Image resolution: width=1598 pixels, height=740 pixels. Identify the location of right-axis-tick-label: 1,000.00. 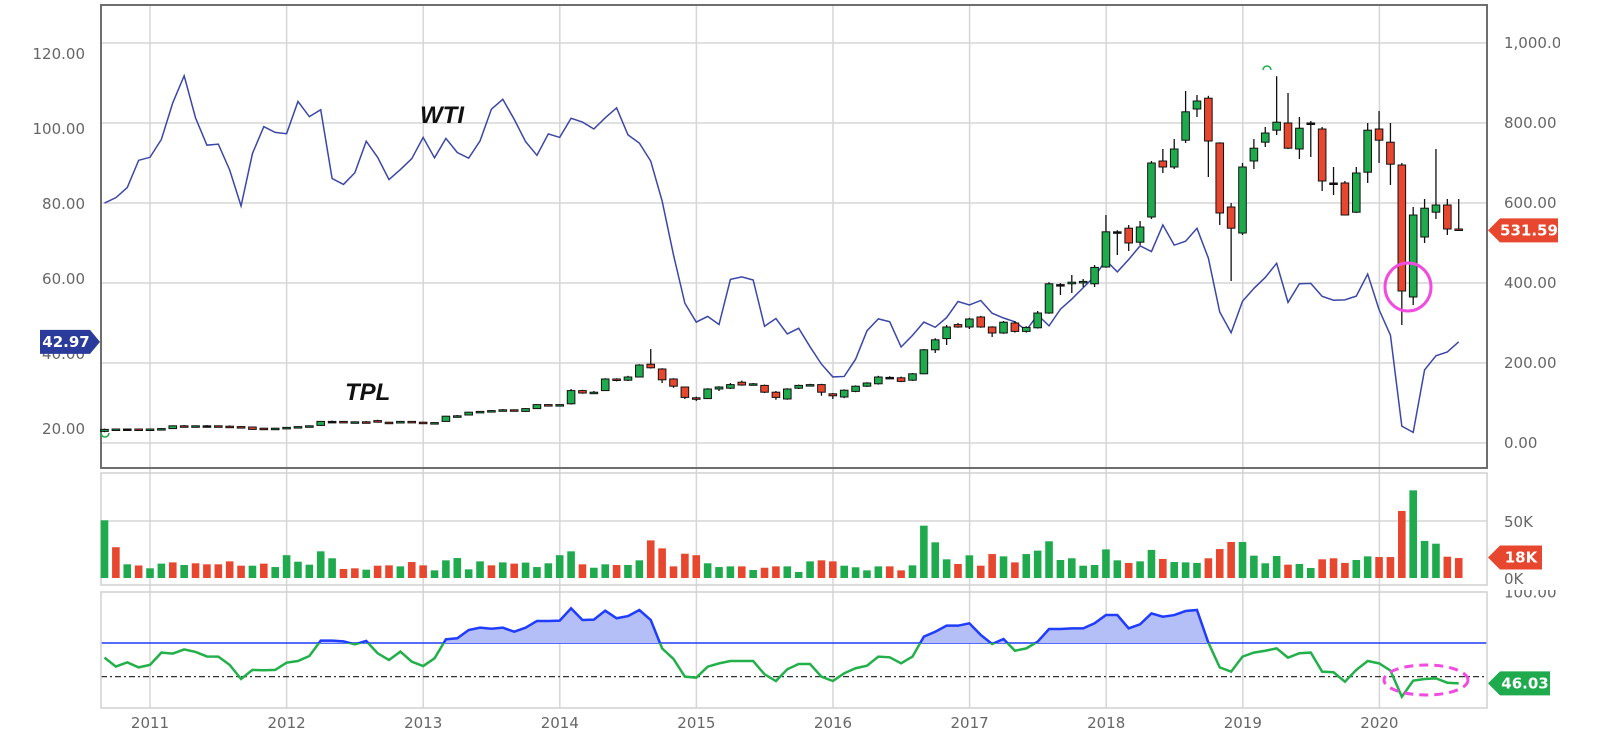
(1537, 43).